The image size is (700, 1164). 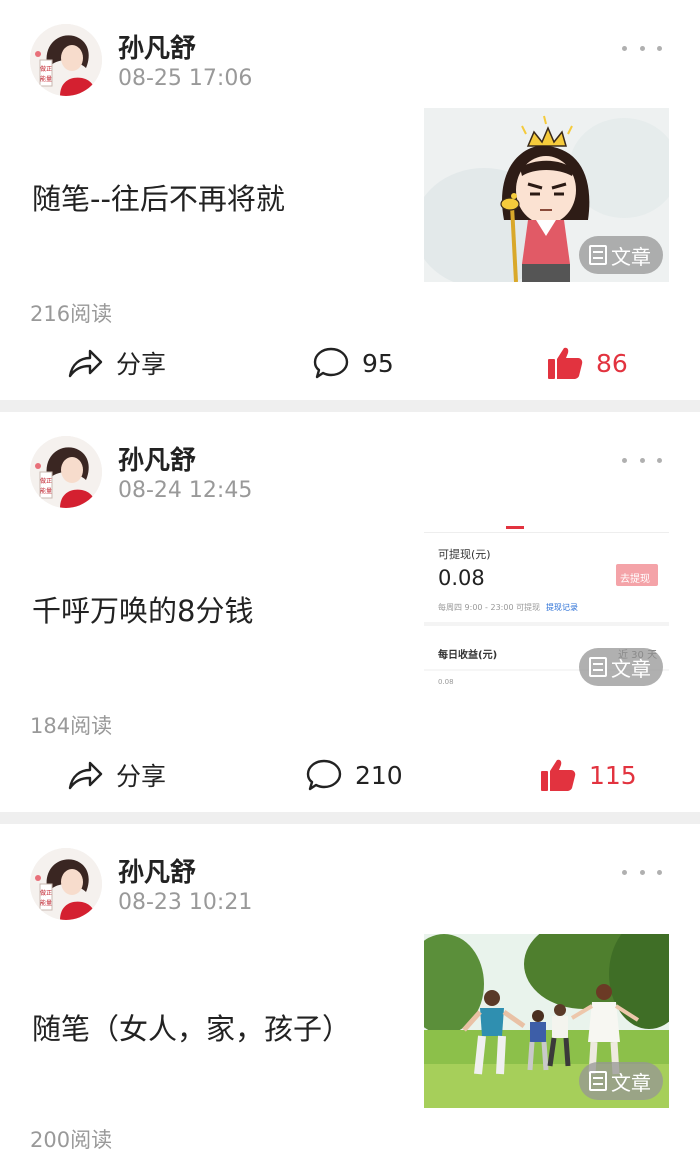 I want to click on like-count: 86, so click(x=612, y=363).